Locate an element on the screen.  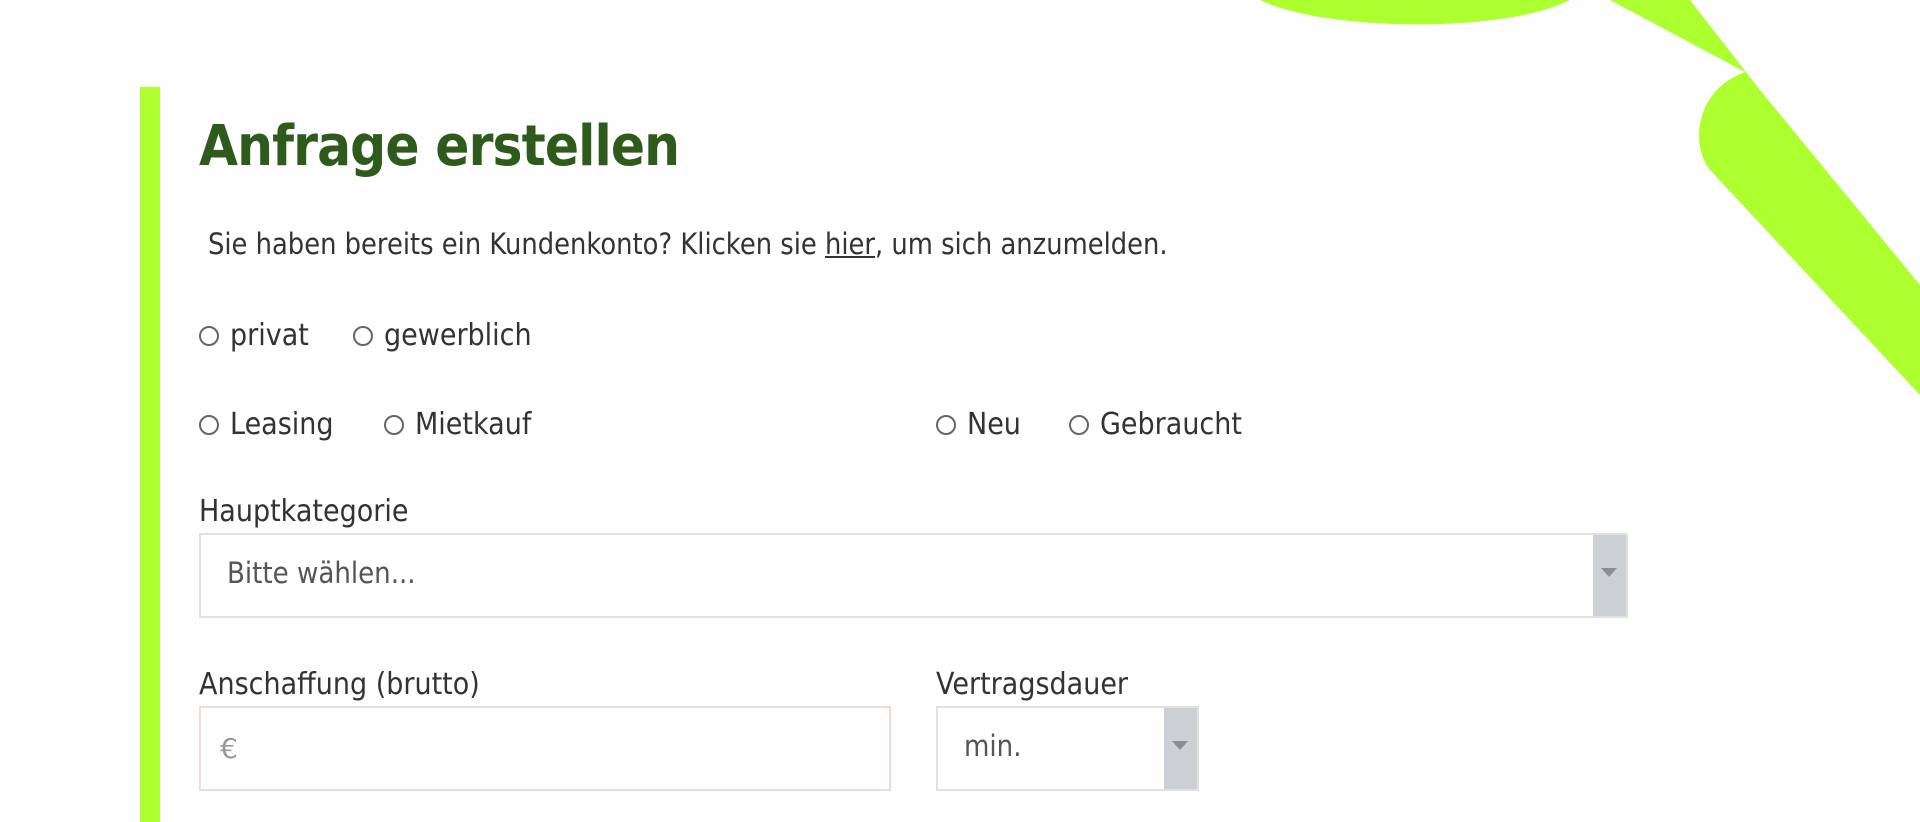
radio-label: Mietkauf is located at coordinates (473, 424).